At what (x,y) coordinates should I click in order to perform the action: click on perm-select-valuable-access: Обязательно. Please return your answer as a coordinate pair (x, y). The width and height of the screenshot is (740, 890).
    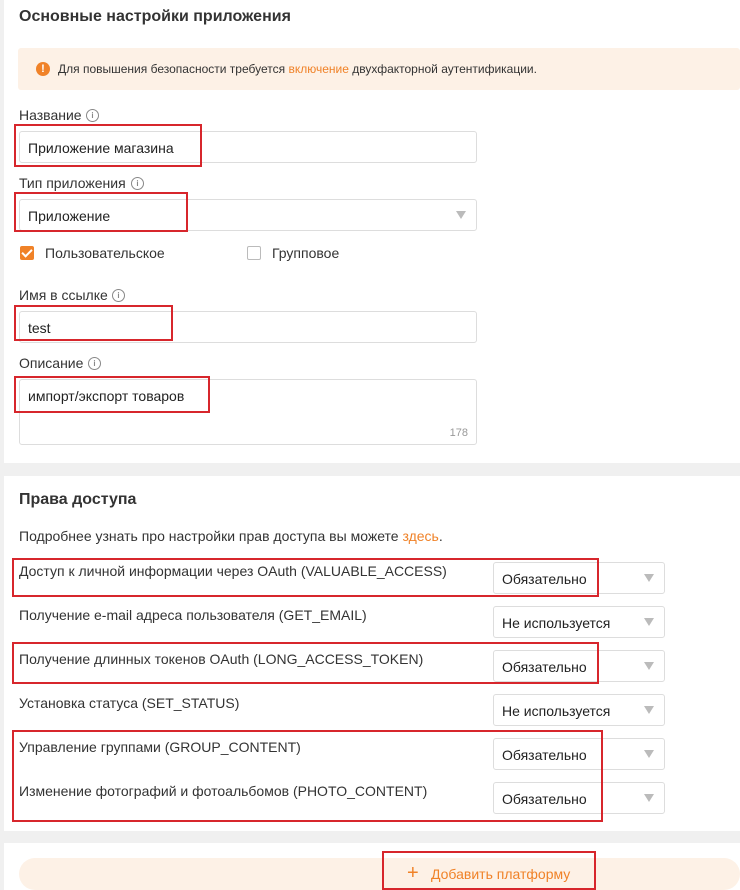
    Looking at the image, I should click on (579, 578).